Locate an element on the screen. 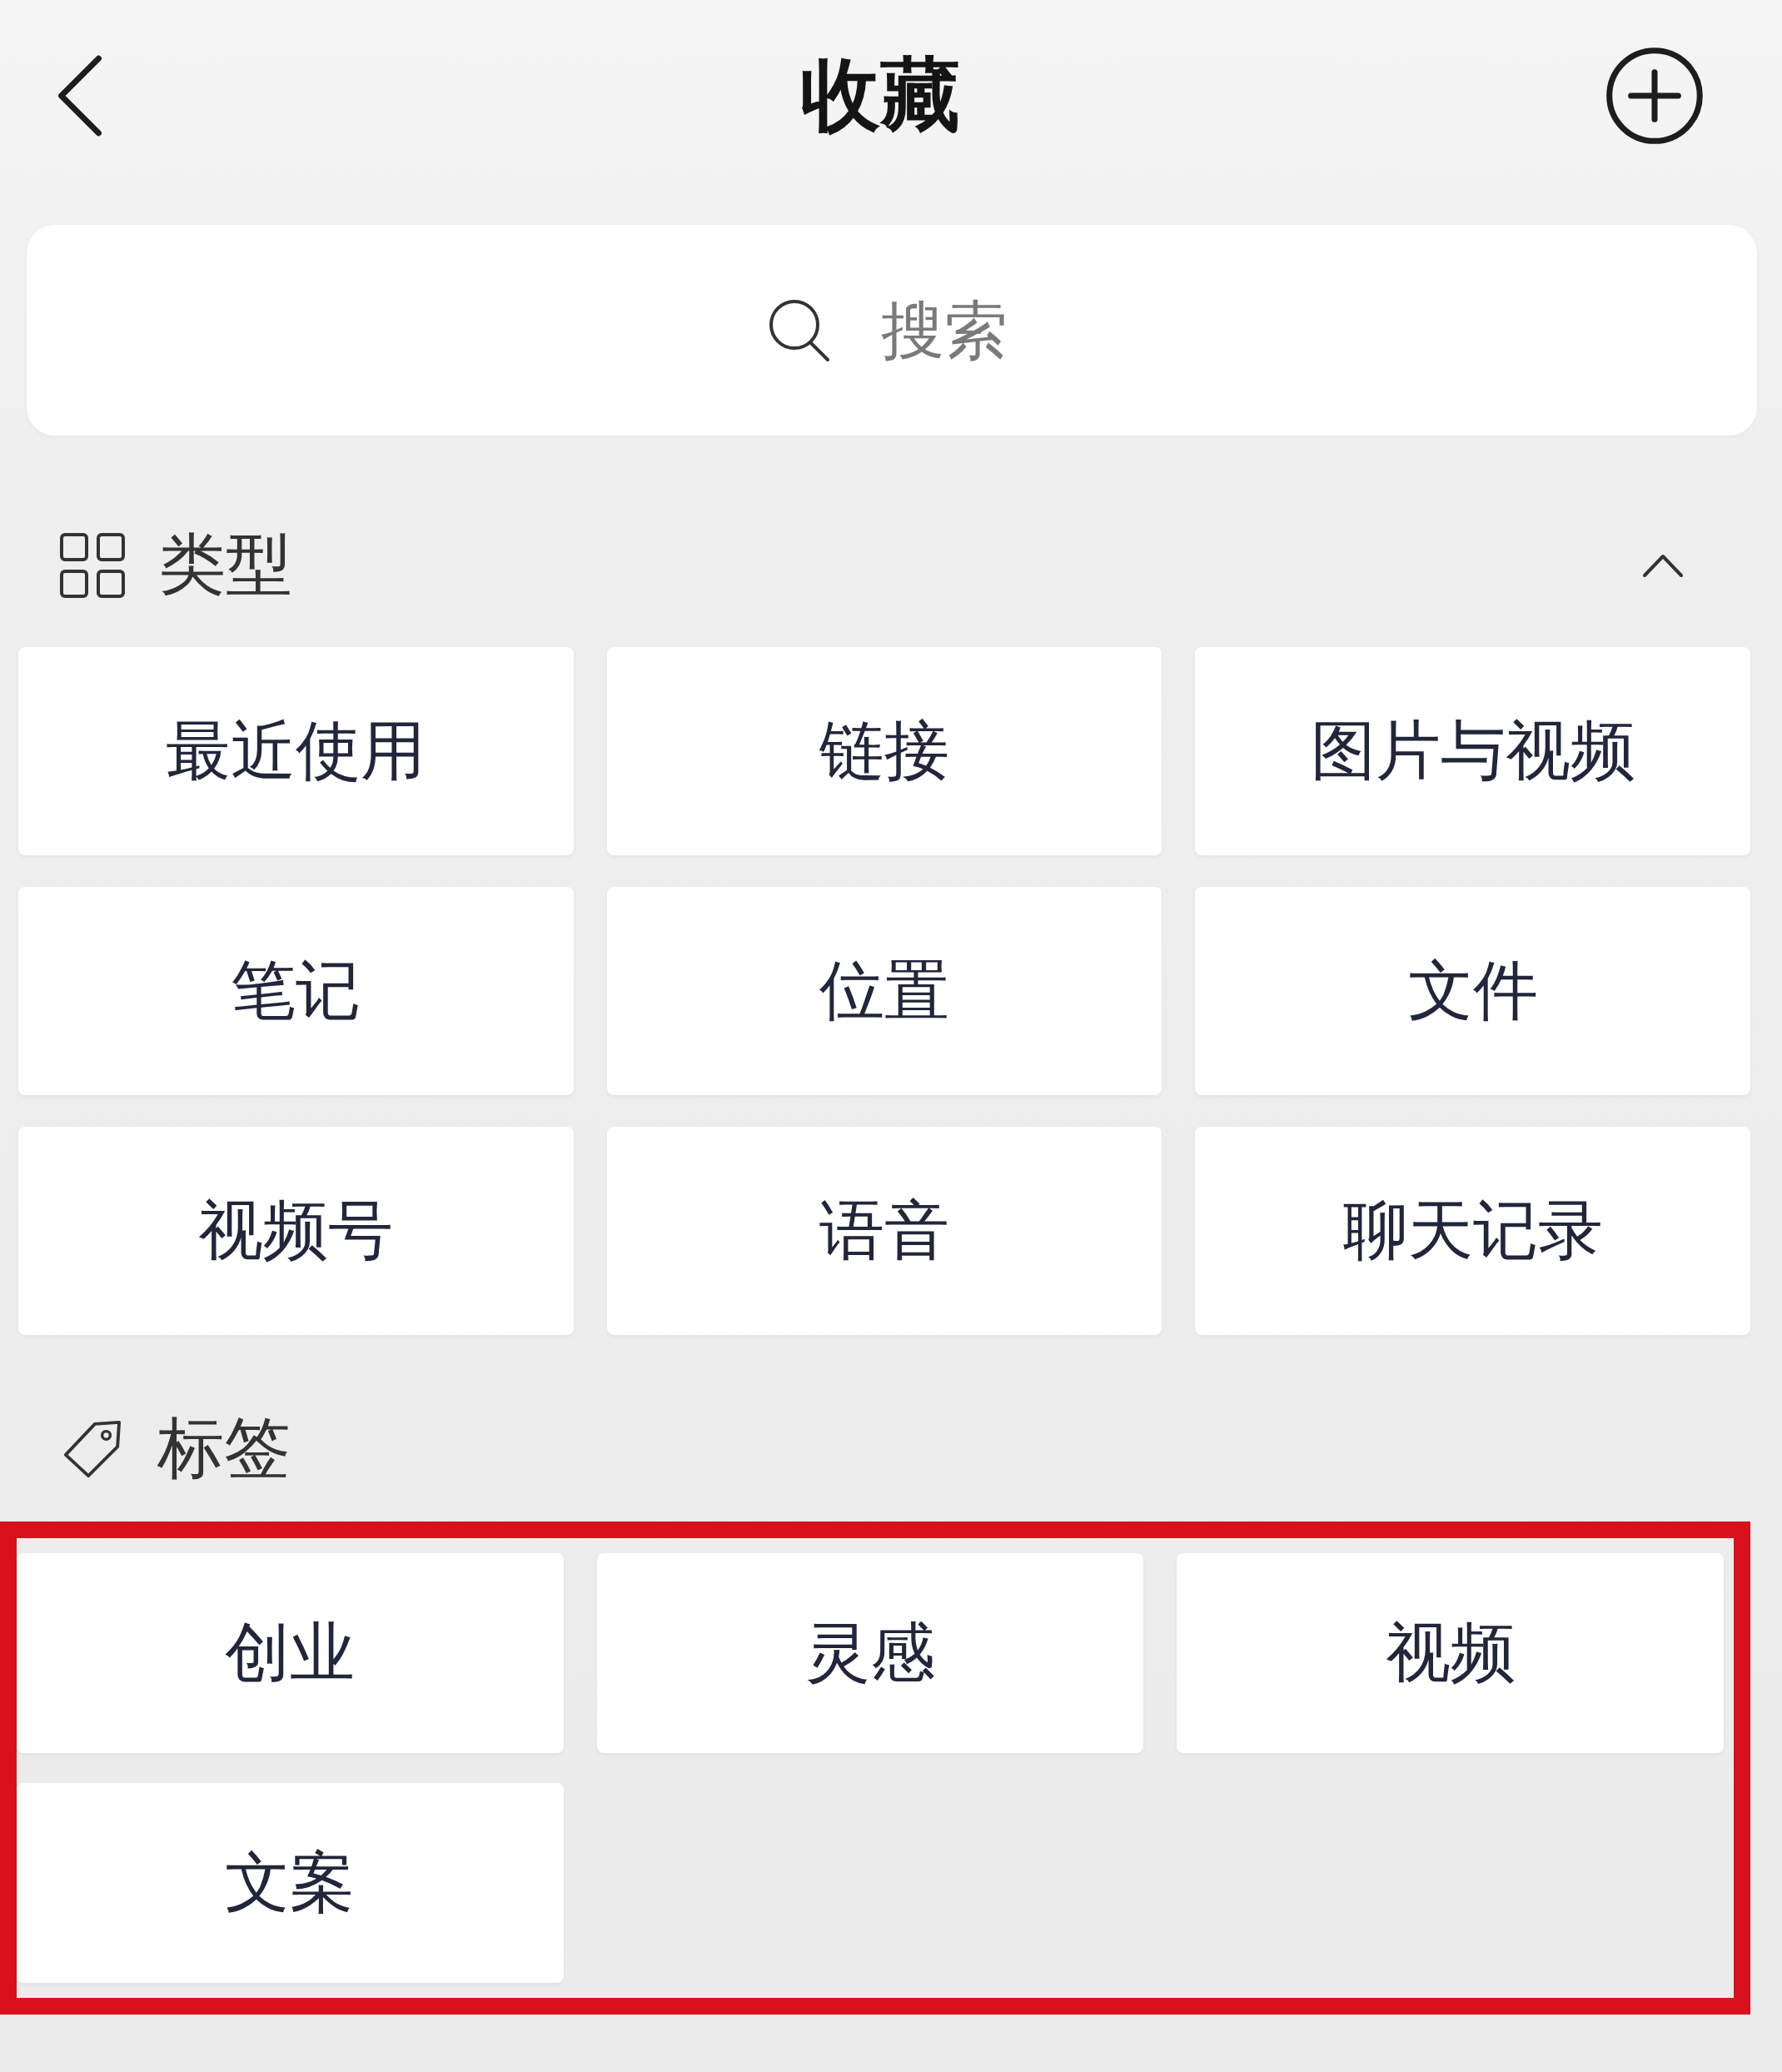  tag-button: 视频 is located at coordinates (1450, 1653).